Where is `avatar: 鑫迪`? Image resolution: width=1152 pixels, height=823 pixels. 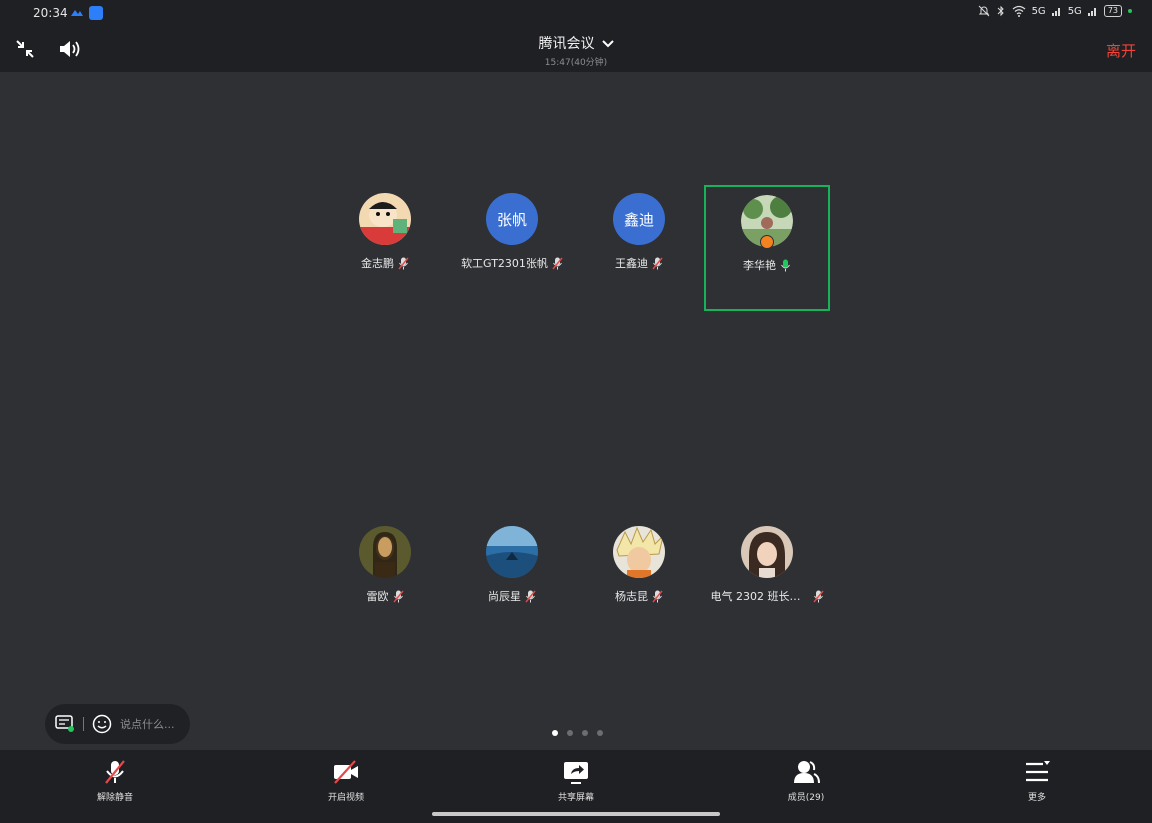 avatar: 鑫迪 is located at coordinates (639, 219).